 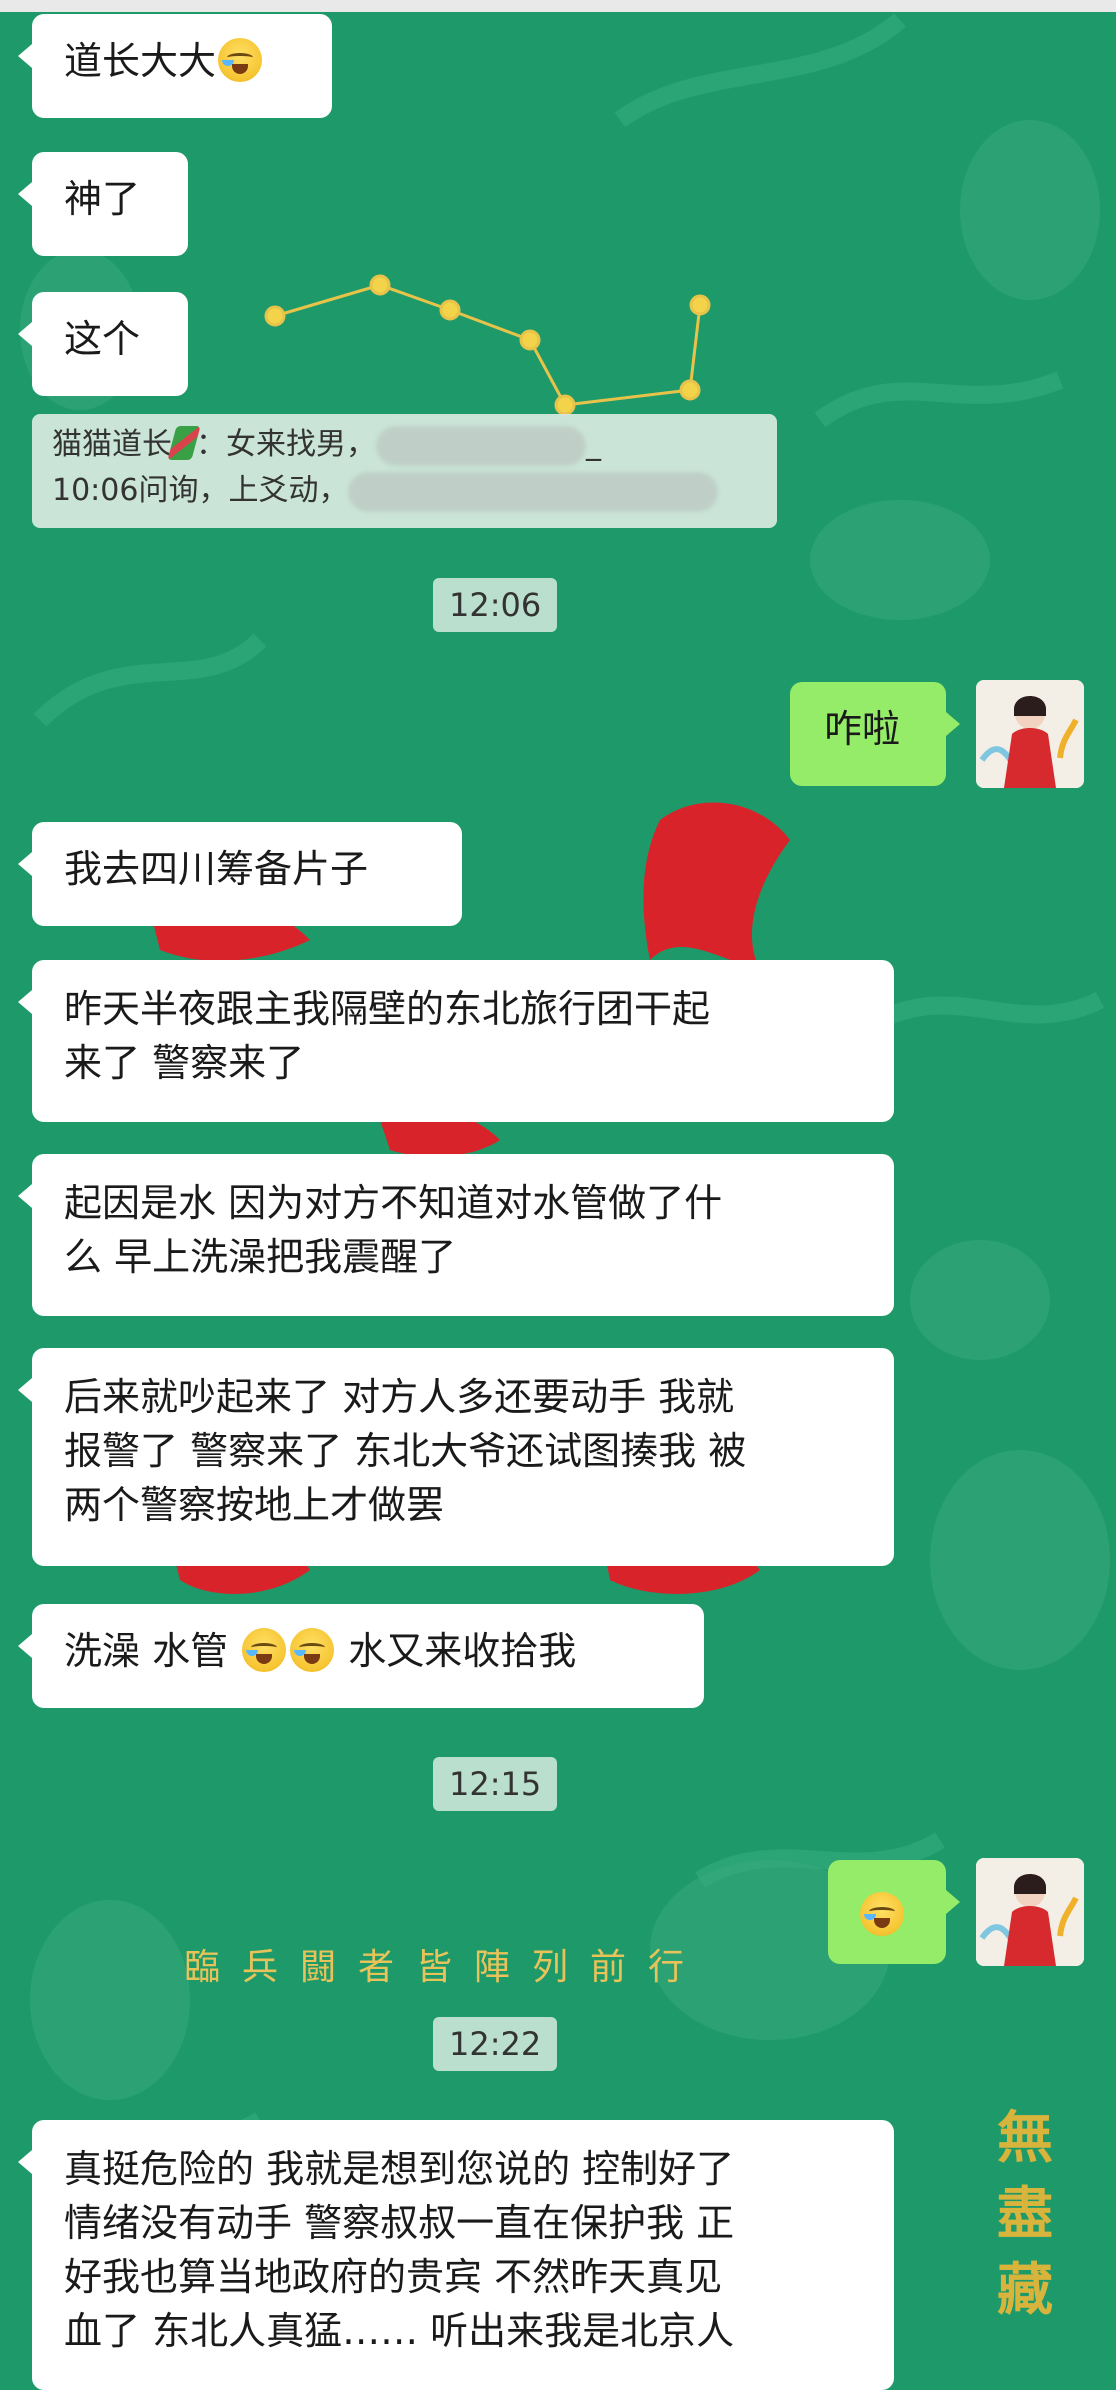 What do you see at coordinates (558, 6) in the screenshot?
I see `top-status-strip` at bounding box center [558, 6].